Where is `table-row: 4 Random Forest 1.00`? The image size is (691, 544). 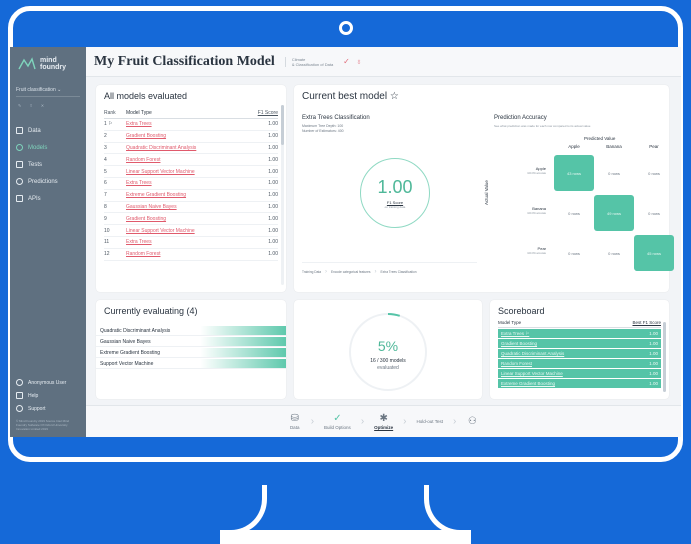
table-row: 4 Random Forest 1.00 is located at coordinates (191, 160).